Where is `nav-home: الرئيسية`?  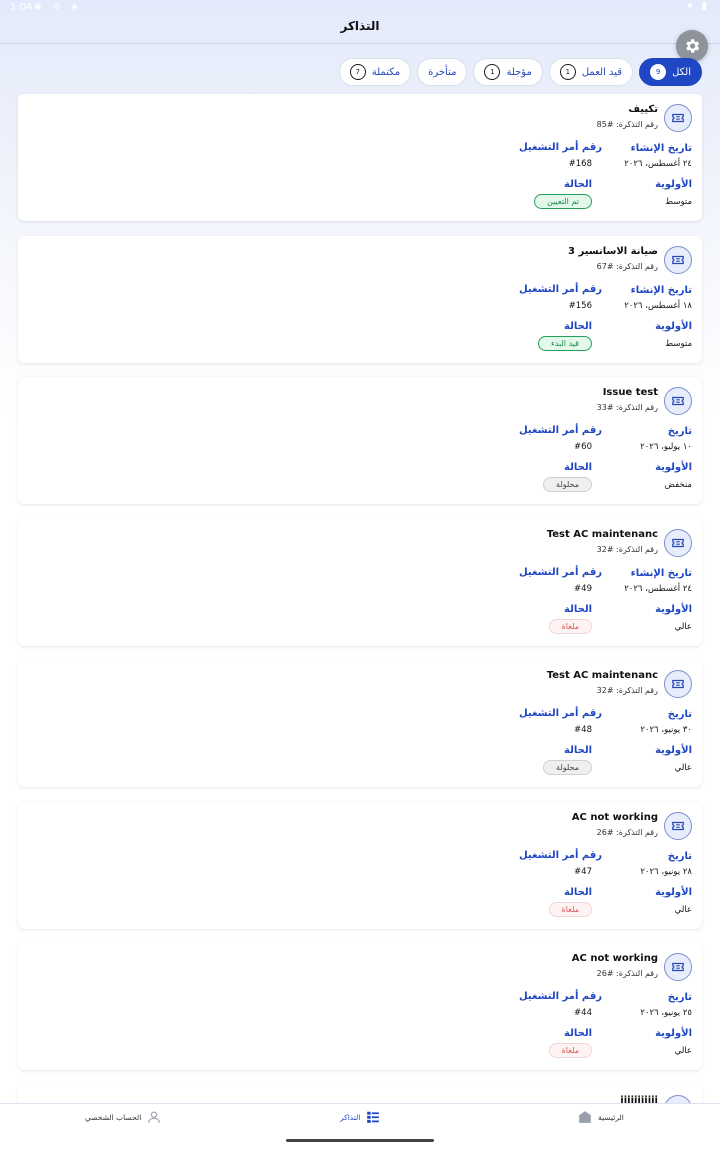 nav-home: الرئيسية is located at coordinates (601, 1117).